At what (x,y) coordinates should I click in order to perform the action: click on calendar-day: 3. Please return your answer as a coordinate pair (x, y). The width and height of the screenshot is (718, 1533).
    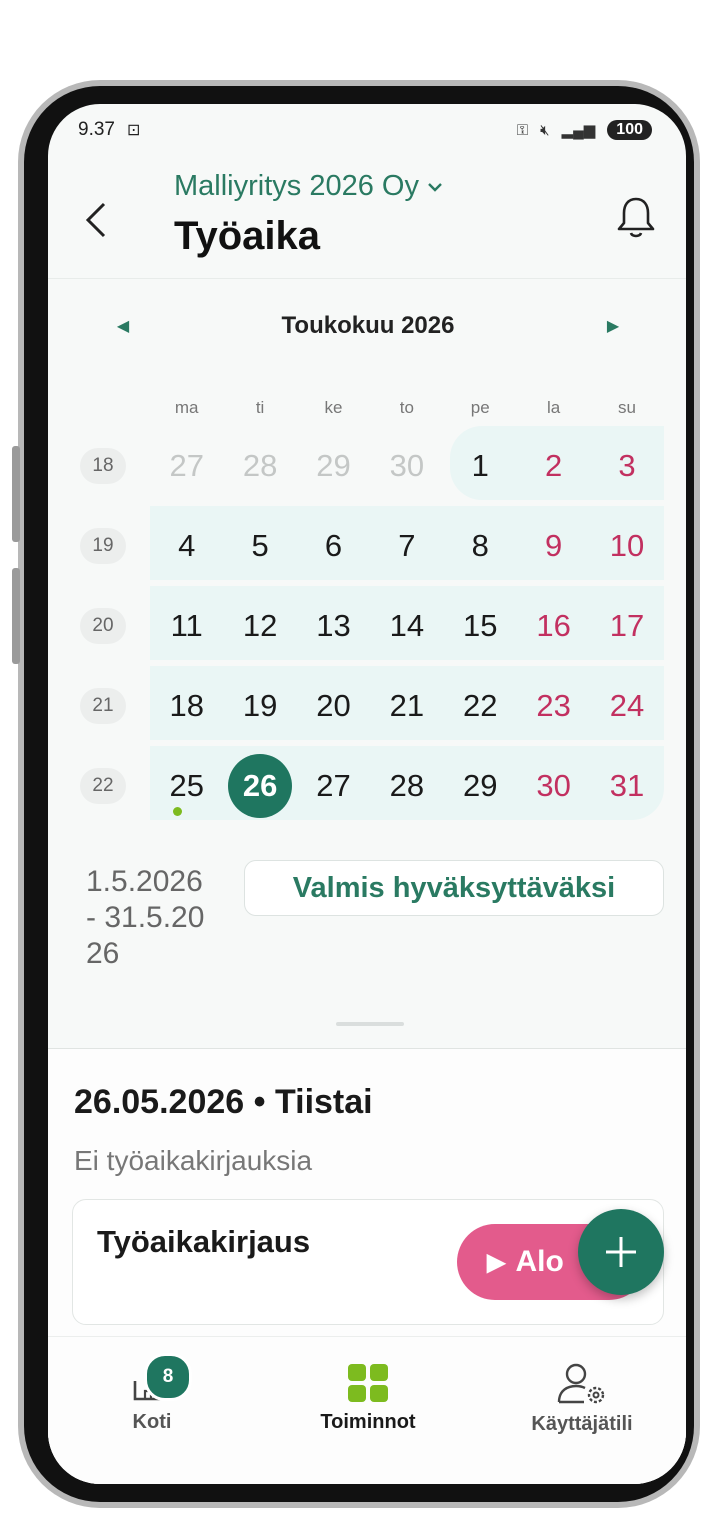
    Looking at the image, I should click on (626, 466).